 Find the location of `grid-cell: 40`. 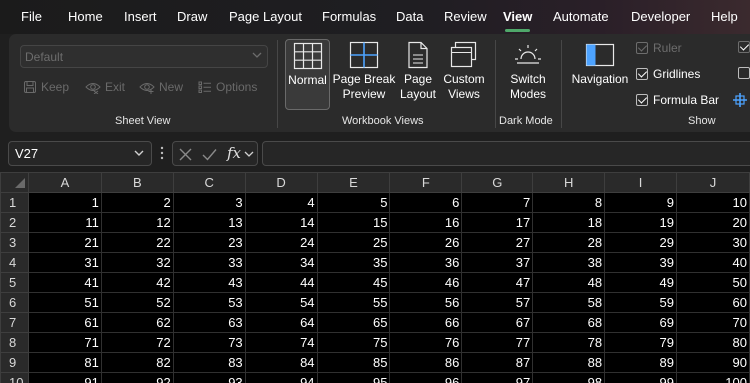

grid-cell: 40 is located at coordinates (713, 262).